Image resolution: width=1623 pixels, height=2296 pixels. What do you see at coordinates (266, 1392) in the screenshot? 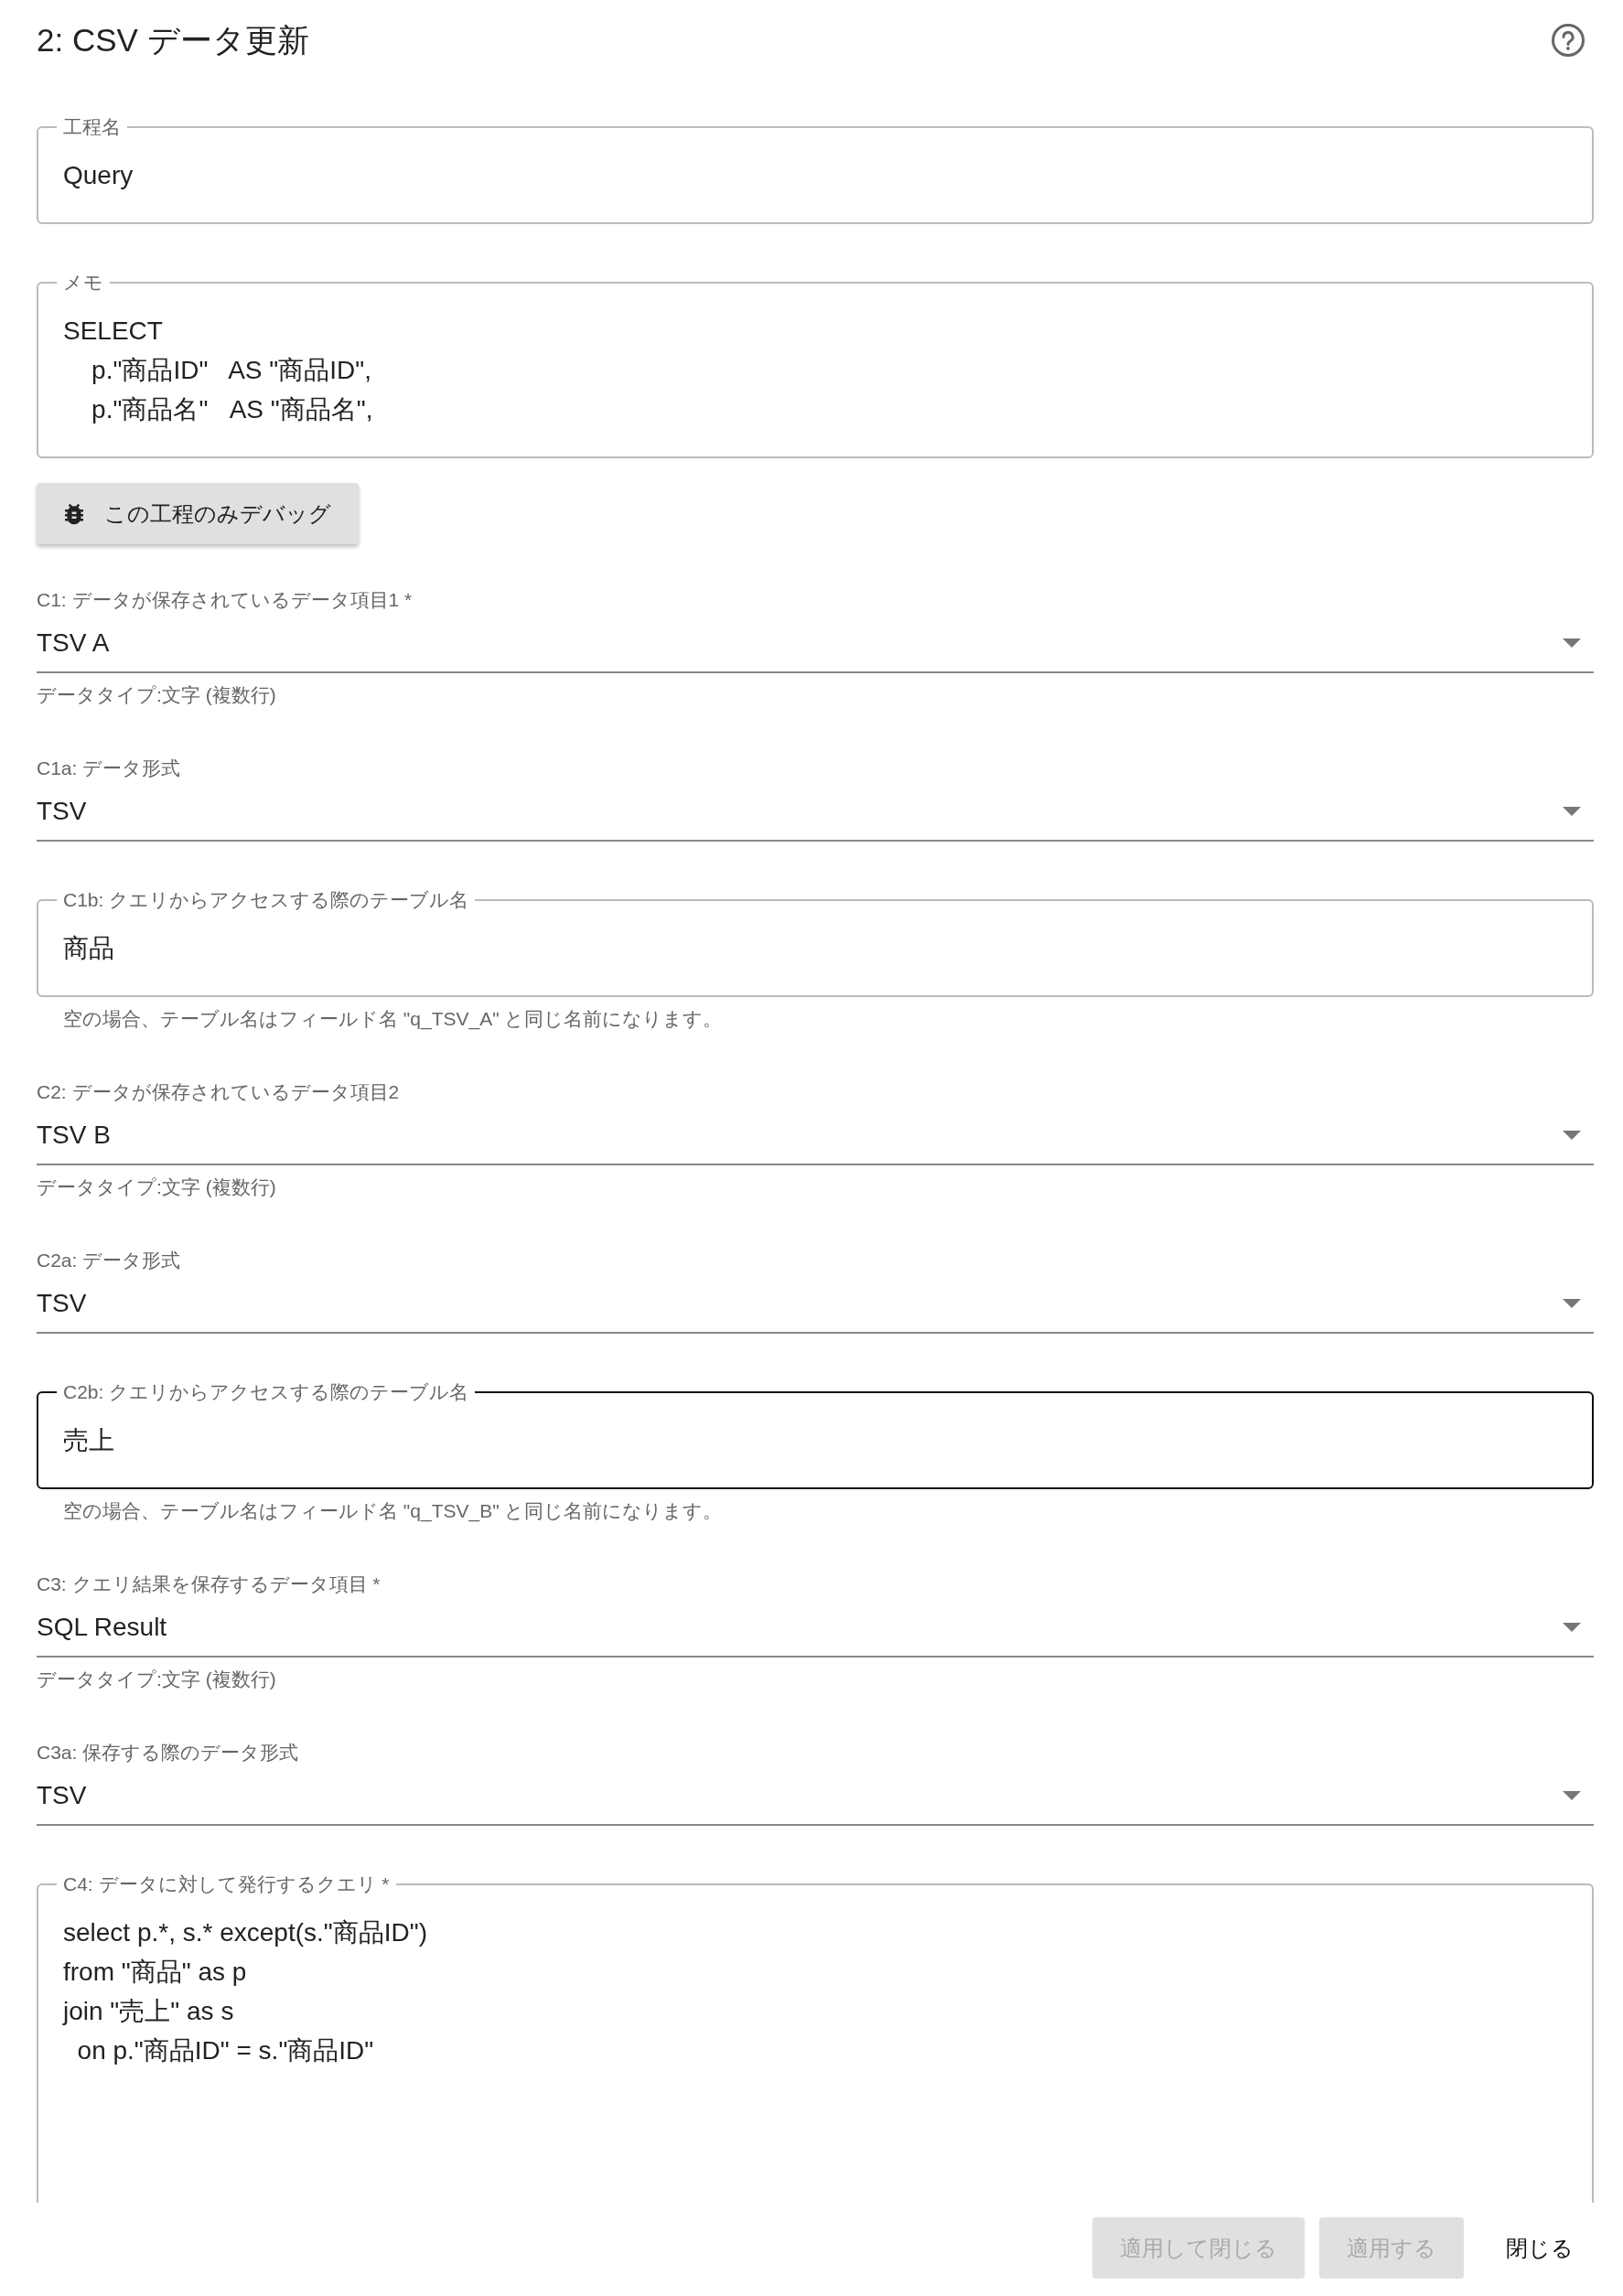
I see `field-label: C2b: クエリからアクセスする際のテーブル名` at bounding box center [266, 1392].